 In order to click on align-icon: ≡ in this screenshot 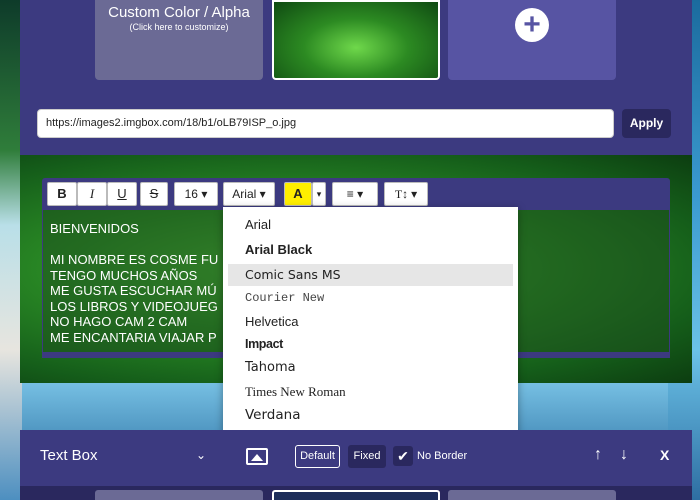, I will do `click(350, 194)`.